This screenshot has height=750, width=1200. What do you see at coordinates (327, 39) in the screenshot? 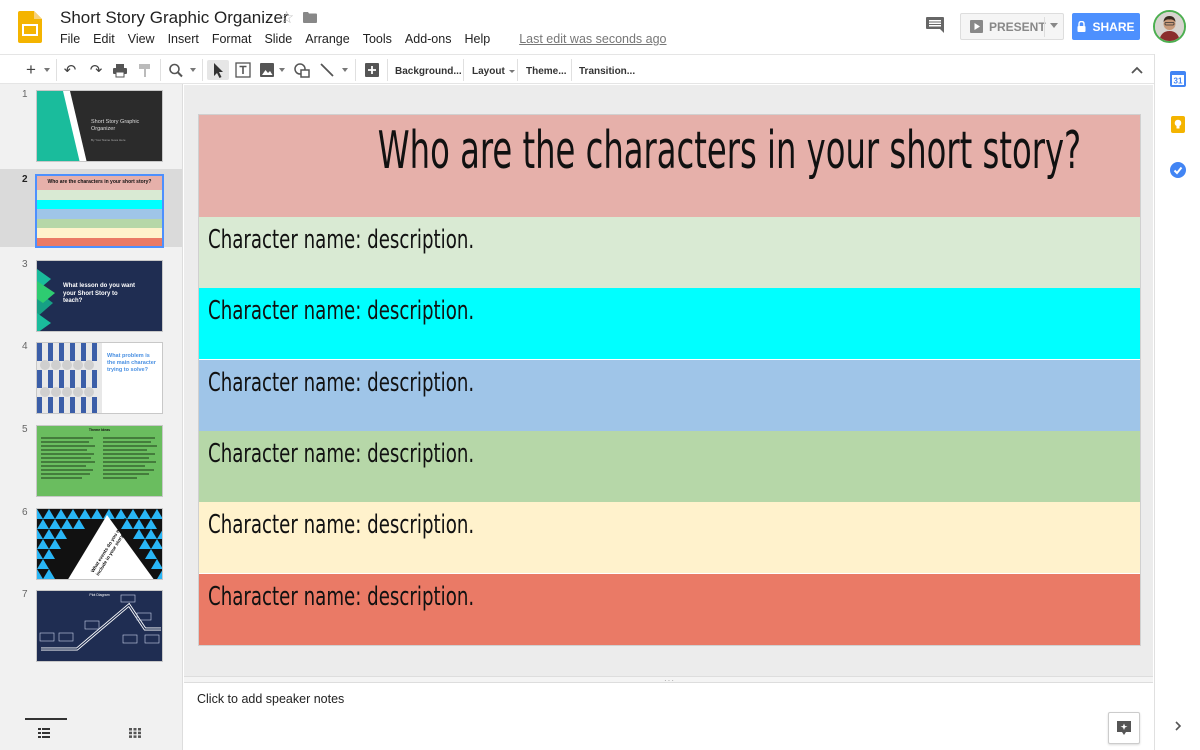
I see `menu-arrange: Arrange` at bounding box center [327, 39].